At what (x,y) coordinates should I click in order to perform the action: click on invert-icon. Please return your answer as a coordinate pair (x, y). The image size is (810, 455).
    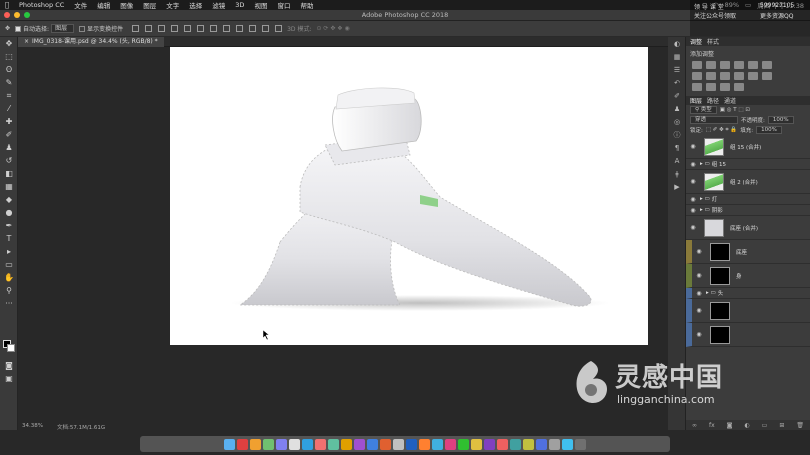
    Looking at the image, I should click on (767, 76).